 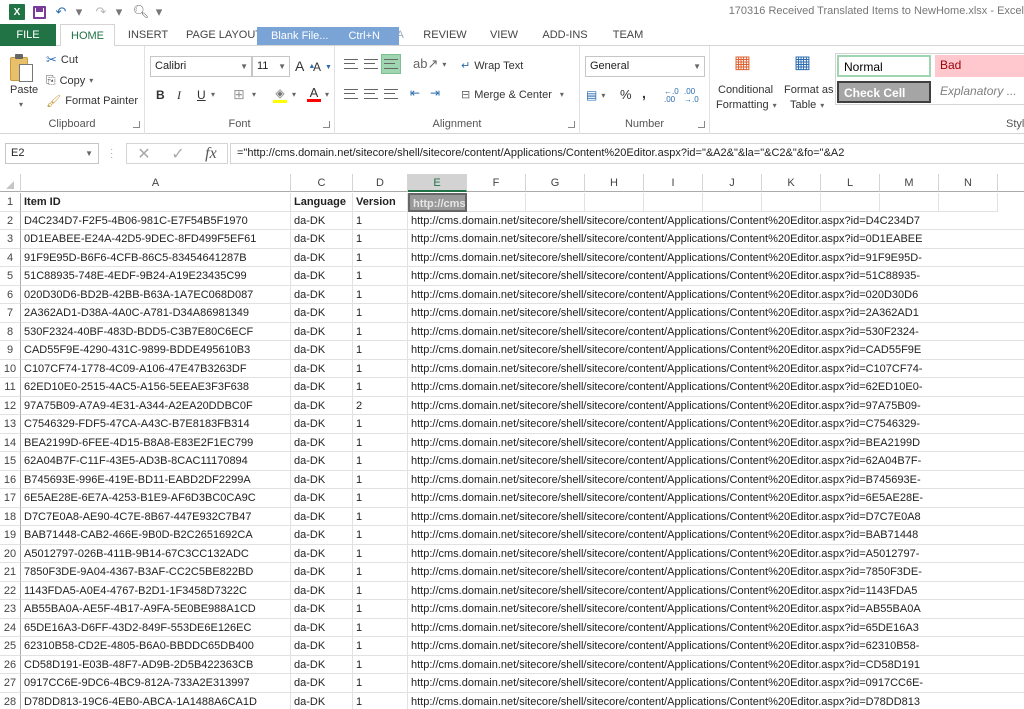 I want to click on font-launcher-icon, so click(x=326, y=124).